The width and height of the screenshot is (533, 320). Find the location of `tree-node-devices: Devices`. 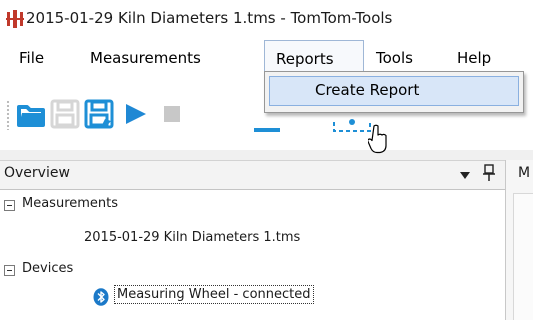

tree-node-devices: Devices is located at coordinates (47, 268).